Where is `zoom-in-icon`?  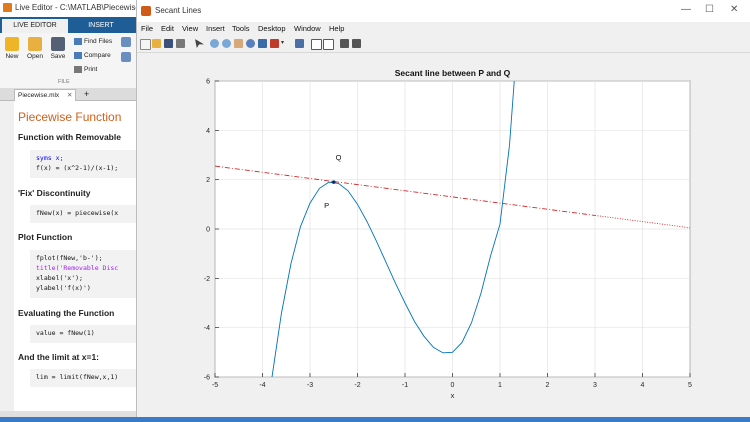 zoom-in-icon is located at coordinates (214, 43).